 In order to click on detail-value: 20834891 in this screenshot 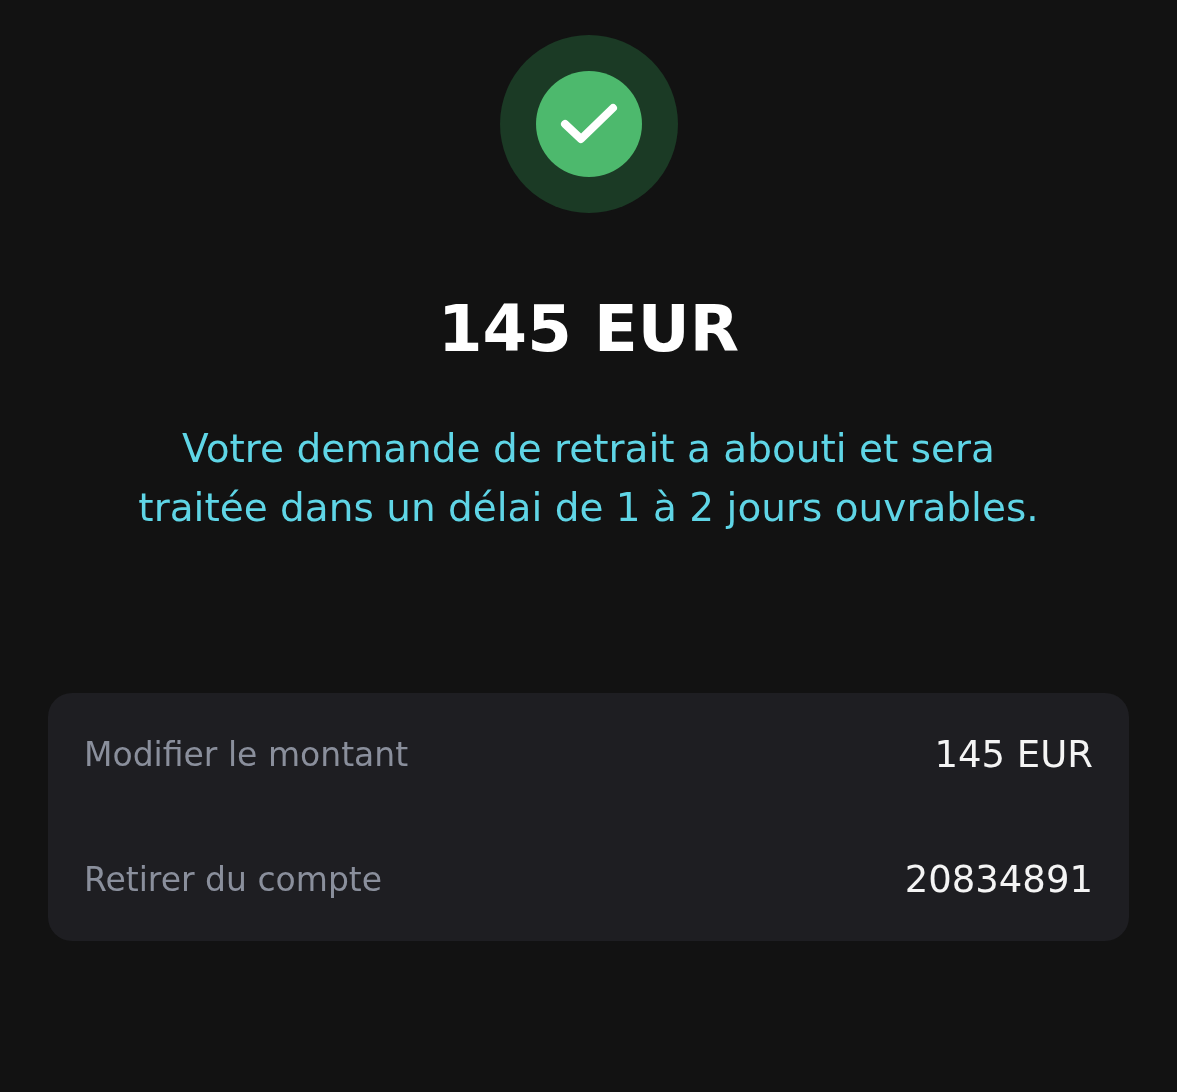, I will do `click(998, 879)`.